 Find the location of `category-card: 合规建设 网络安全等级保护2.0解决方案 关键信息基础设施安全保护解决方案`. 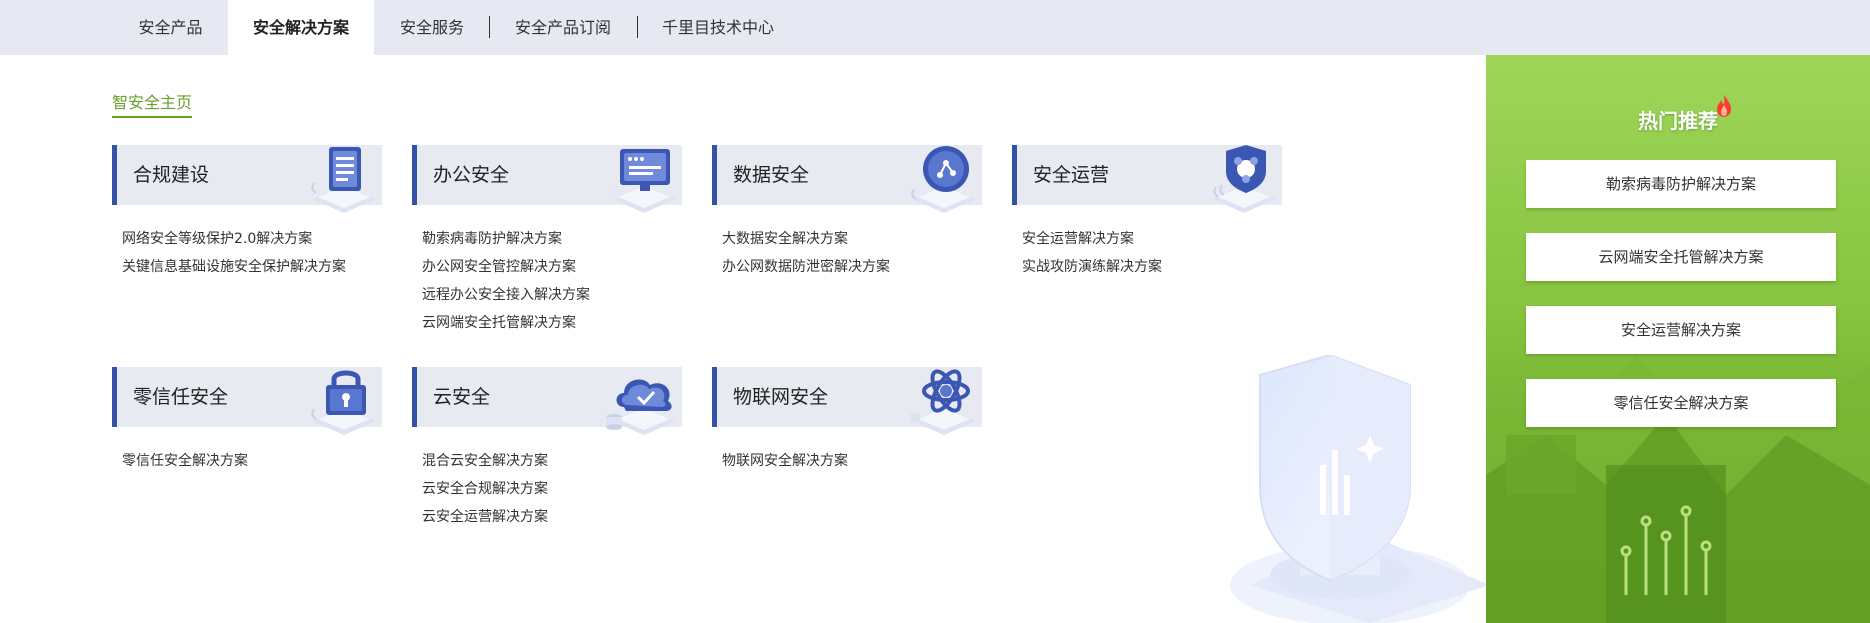

category-card: 合规建设 网络安全等级保护2.0解决方案 关键信息基础设施安全保护解决方案 is located at coordinates (247, 213).